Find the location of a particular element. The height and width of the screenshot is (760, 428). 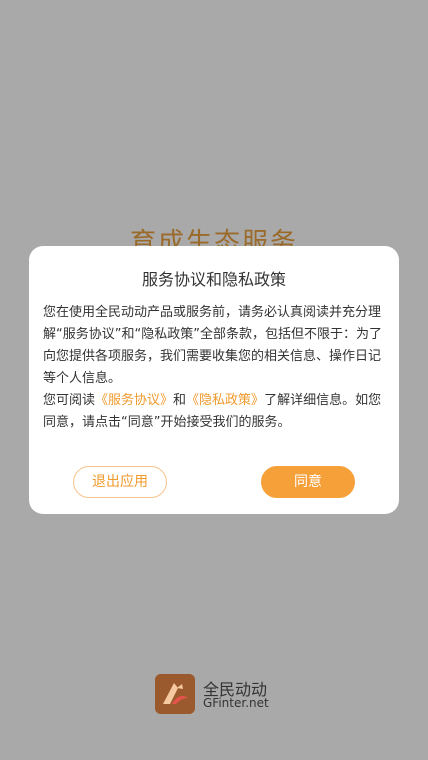

dialog-title: 服务协议和隐私政策 is located at coordinates (213, 279).